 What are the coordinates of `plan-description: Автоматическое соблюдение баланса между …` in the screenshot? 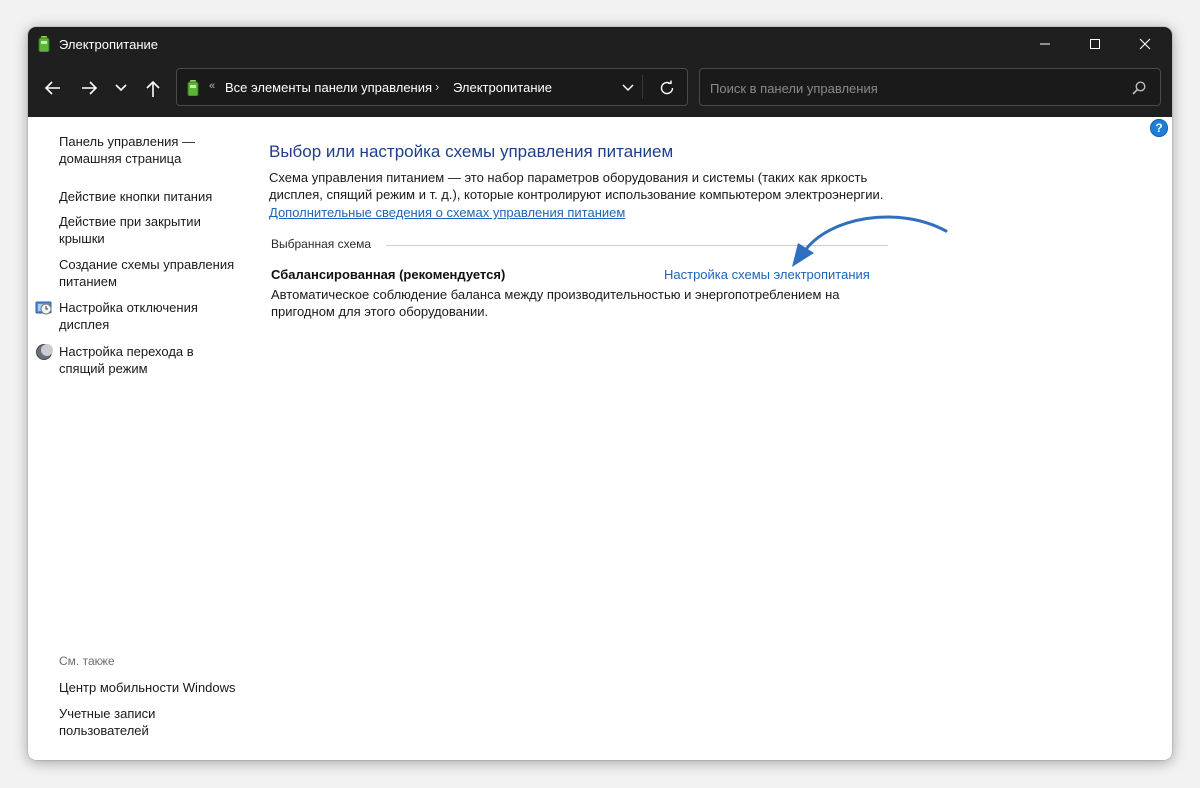 It's located at (555, 303).